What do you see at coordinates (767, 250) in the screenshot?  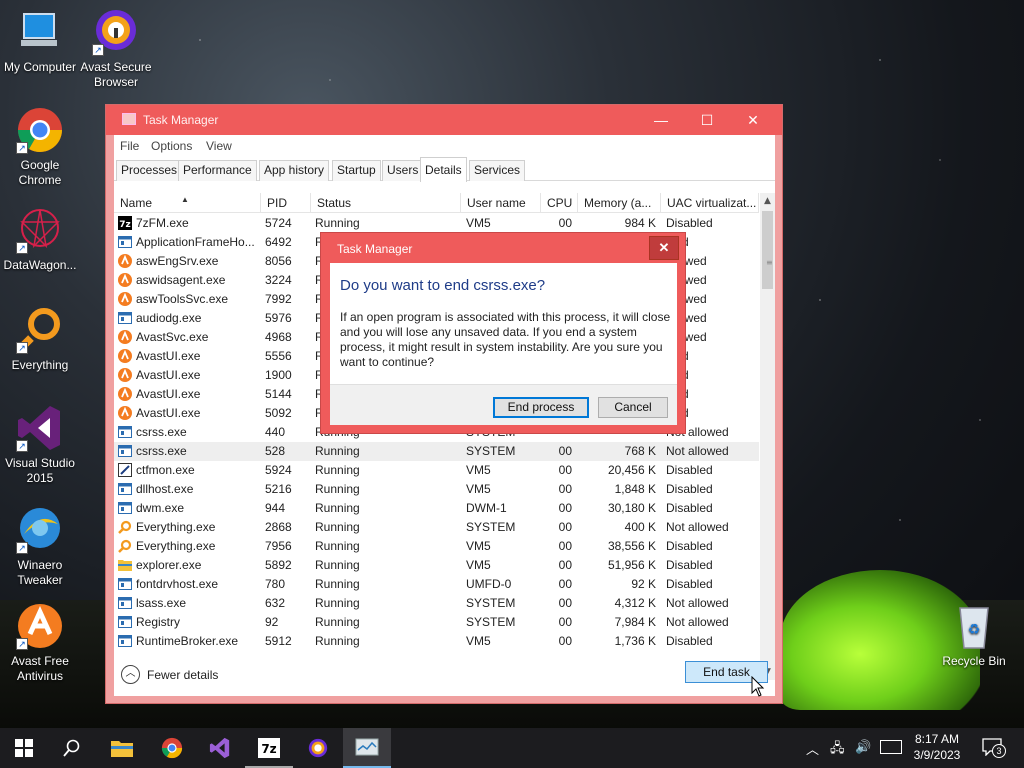 I see `scroll-thumb: ≡` at bounding box center [767, 250].